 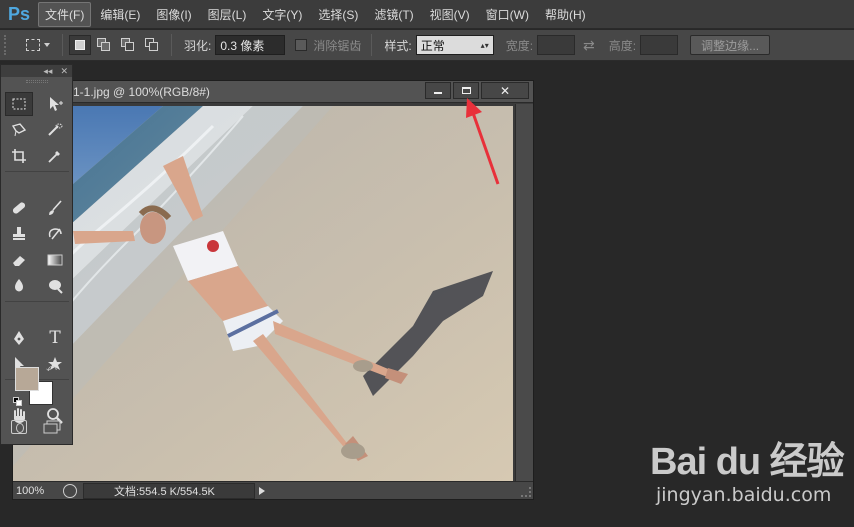 I want to click on tools-panel-grip, so click(x=36, y=81).